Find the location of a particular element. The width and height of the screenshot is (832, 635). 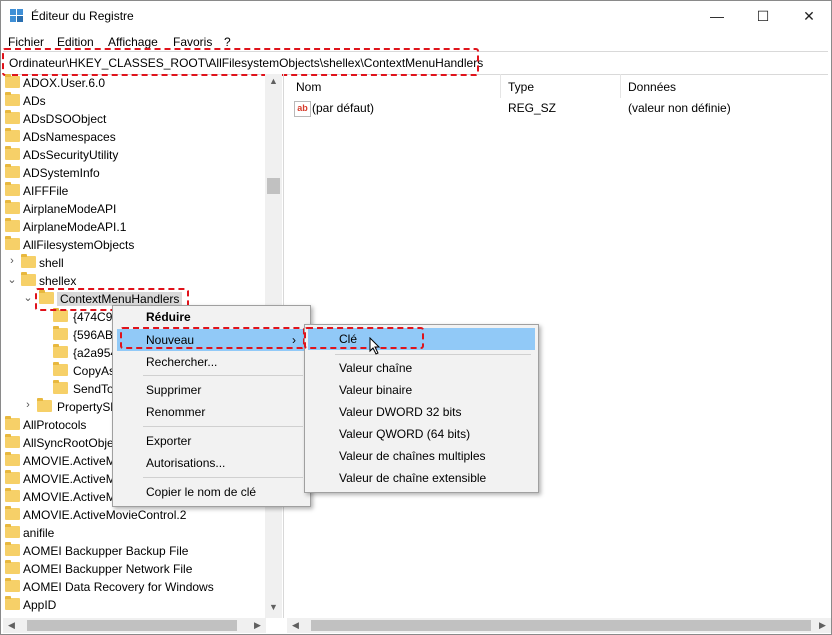

menu-item-supprimer: Supprimer is located at coordinates (211, 390).